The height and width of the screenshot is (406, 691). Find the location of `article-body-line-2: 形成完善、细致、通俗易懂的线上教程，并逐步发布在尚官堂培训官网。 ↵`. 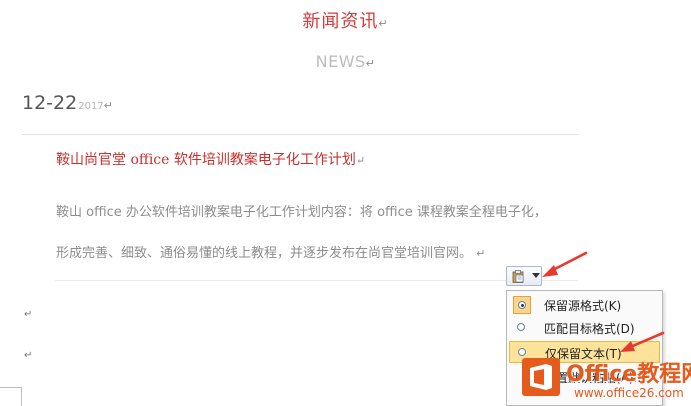

article-body-line-2: 形成完善、细致、通俗易懂的线上教程，并逐步发布在尚官堂培训官网。 ↵ is located at coordinates (270, 251).